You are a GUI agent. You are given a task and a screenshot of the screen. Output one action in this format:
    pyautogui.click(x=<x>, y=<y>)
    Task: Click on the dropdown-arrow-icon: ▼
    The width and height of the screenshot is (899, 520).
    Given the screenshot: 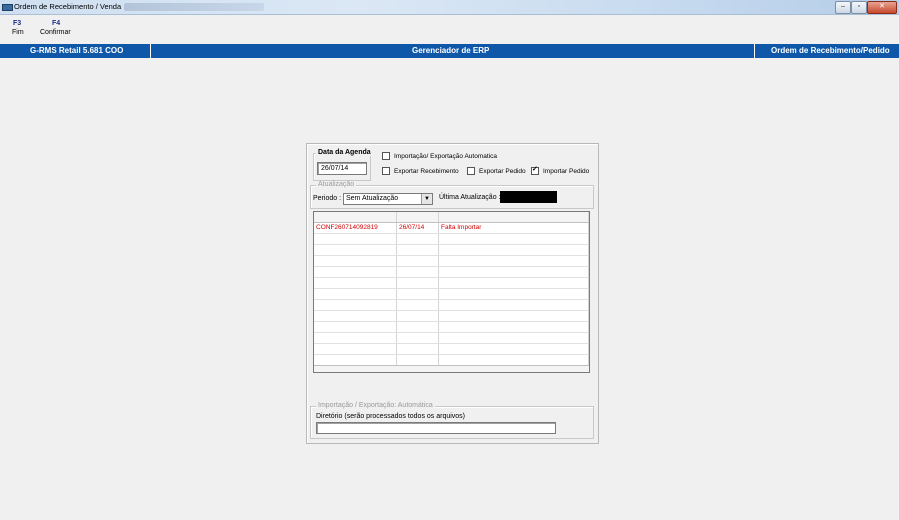 What is the action you would take?
    pyautogui.click(x=426, y=199)
    